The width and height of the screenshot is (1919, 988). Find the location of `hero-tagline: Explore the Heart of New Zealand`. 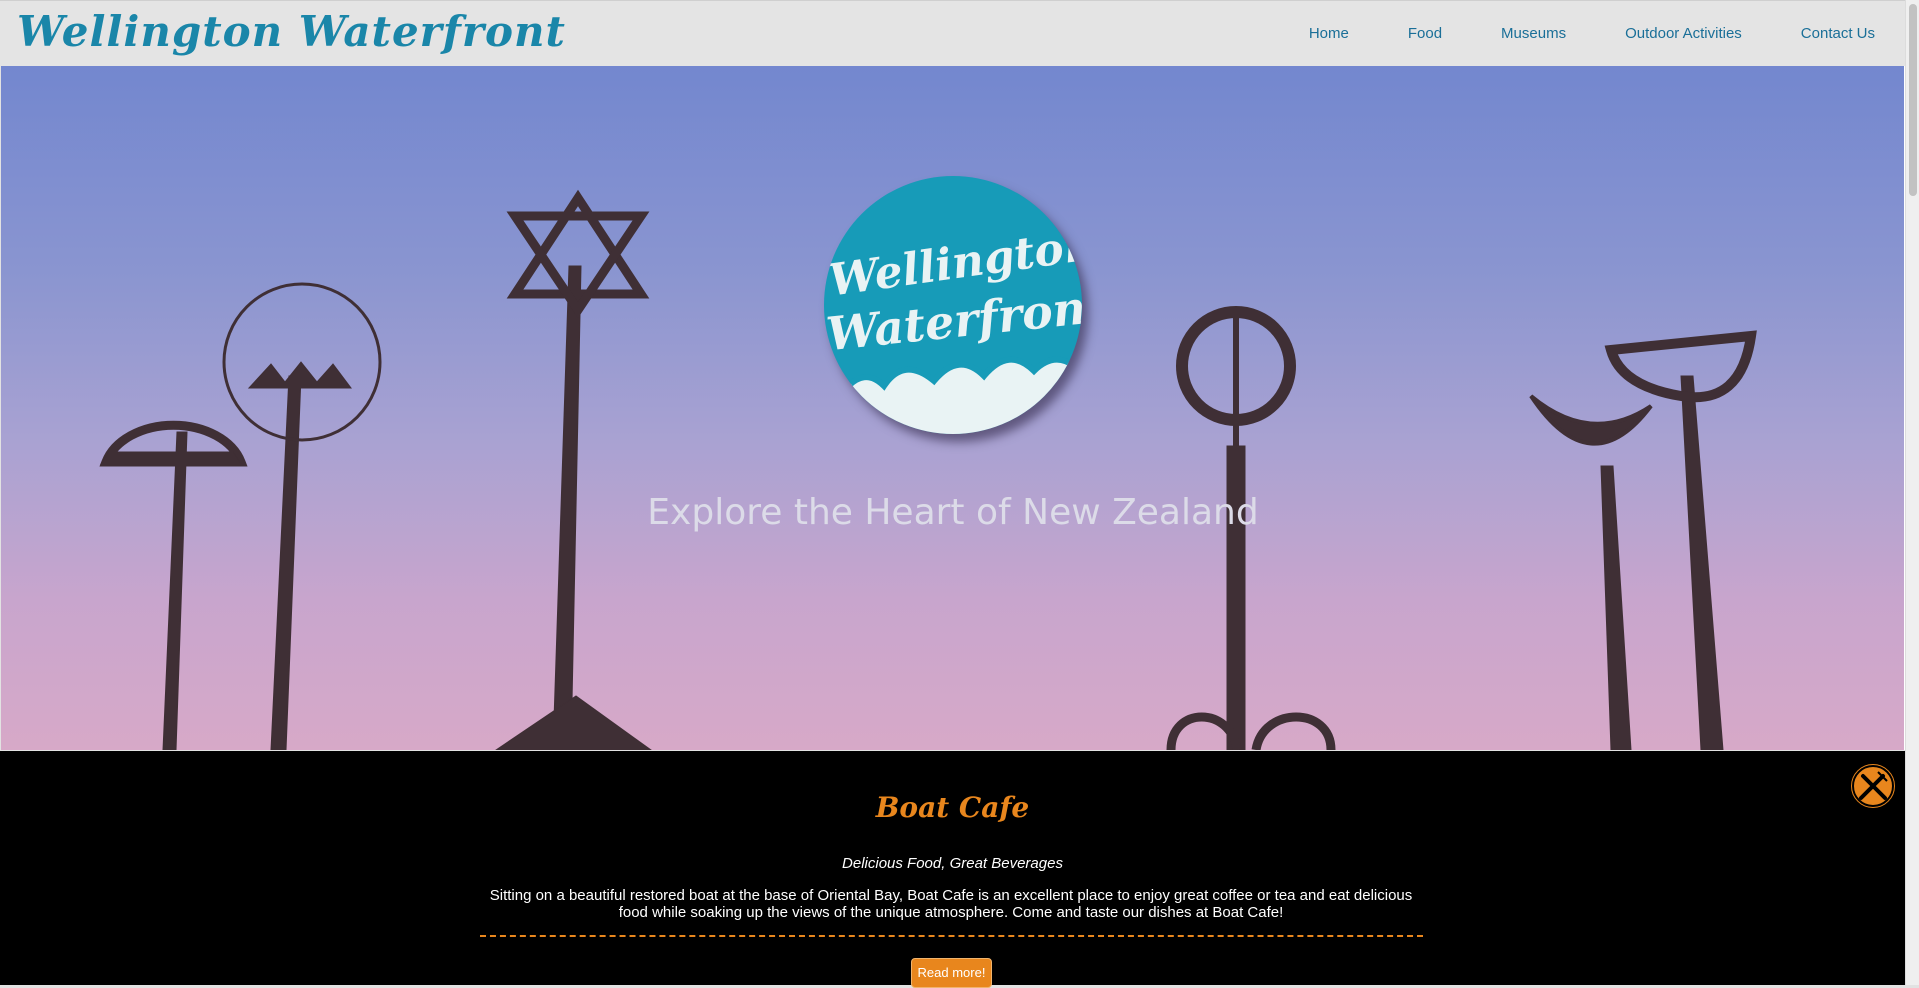

hero-tagline: Explore the Heart of New Zealand is located at coordinates (953, 512).